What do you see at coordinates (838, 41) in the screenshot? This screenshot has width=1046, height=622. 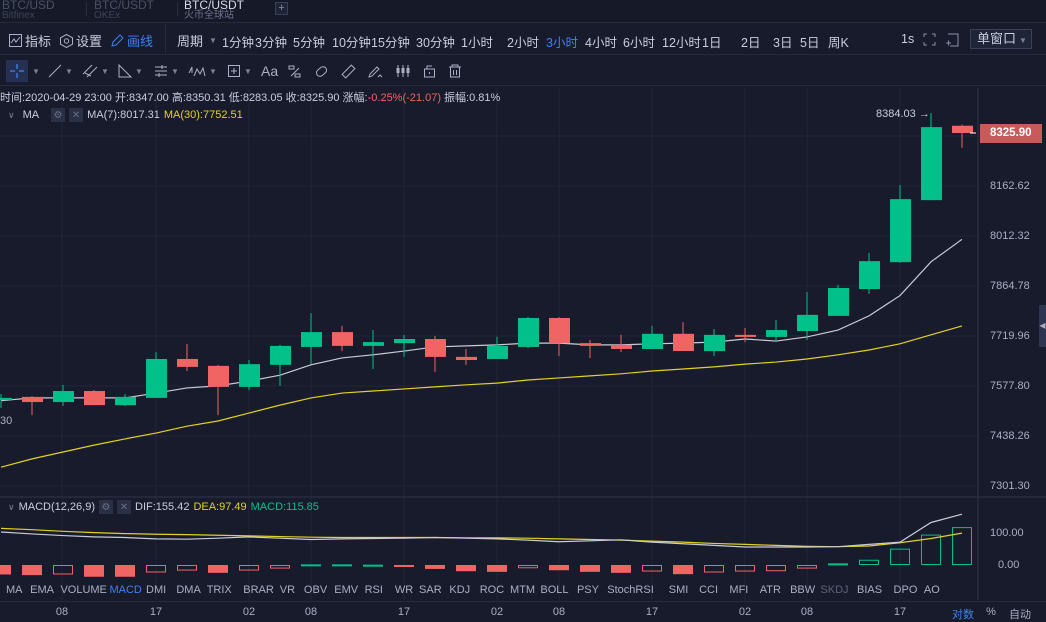 I see `period-17: 周K` at bounding box center [838, 41].